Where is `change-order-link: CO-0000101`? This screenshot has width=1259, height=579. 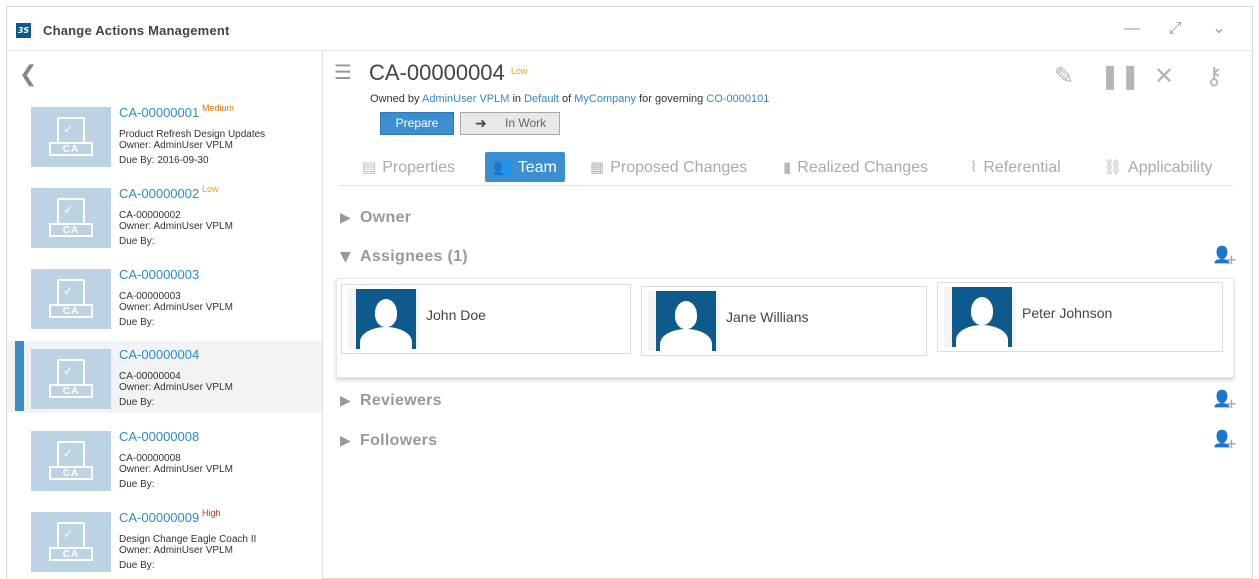
change-order-link: CO-0000101 is located at coordinates (737, 99).